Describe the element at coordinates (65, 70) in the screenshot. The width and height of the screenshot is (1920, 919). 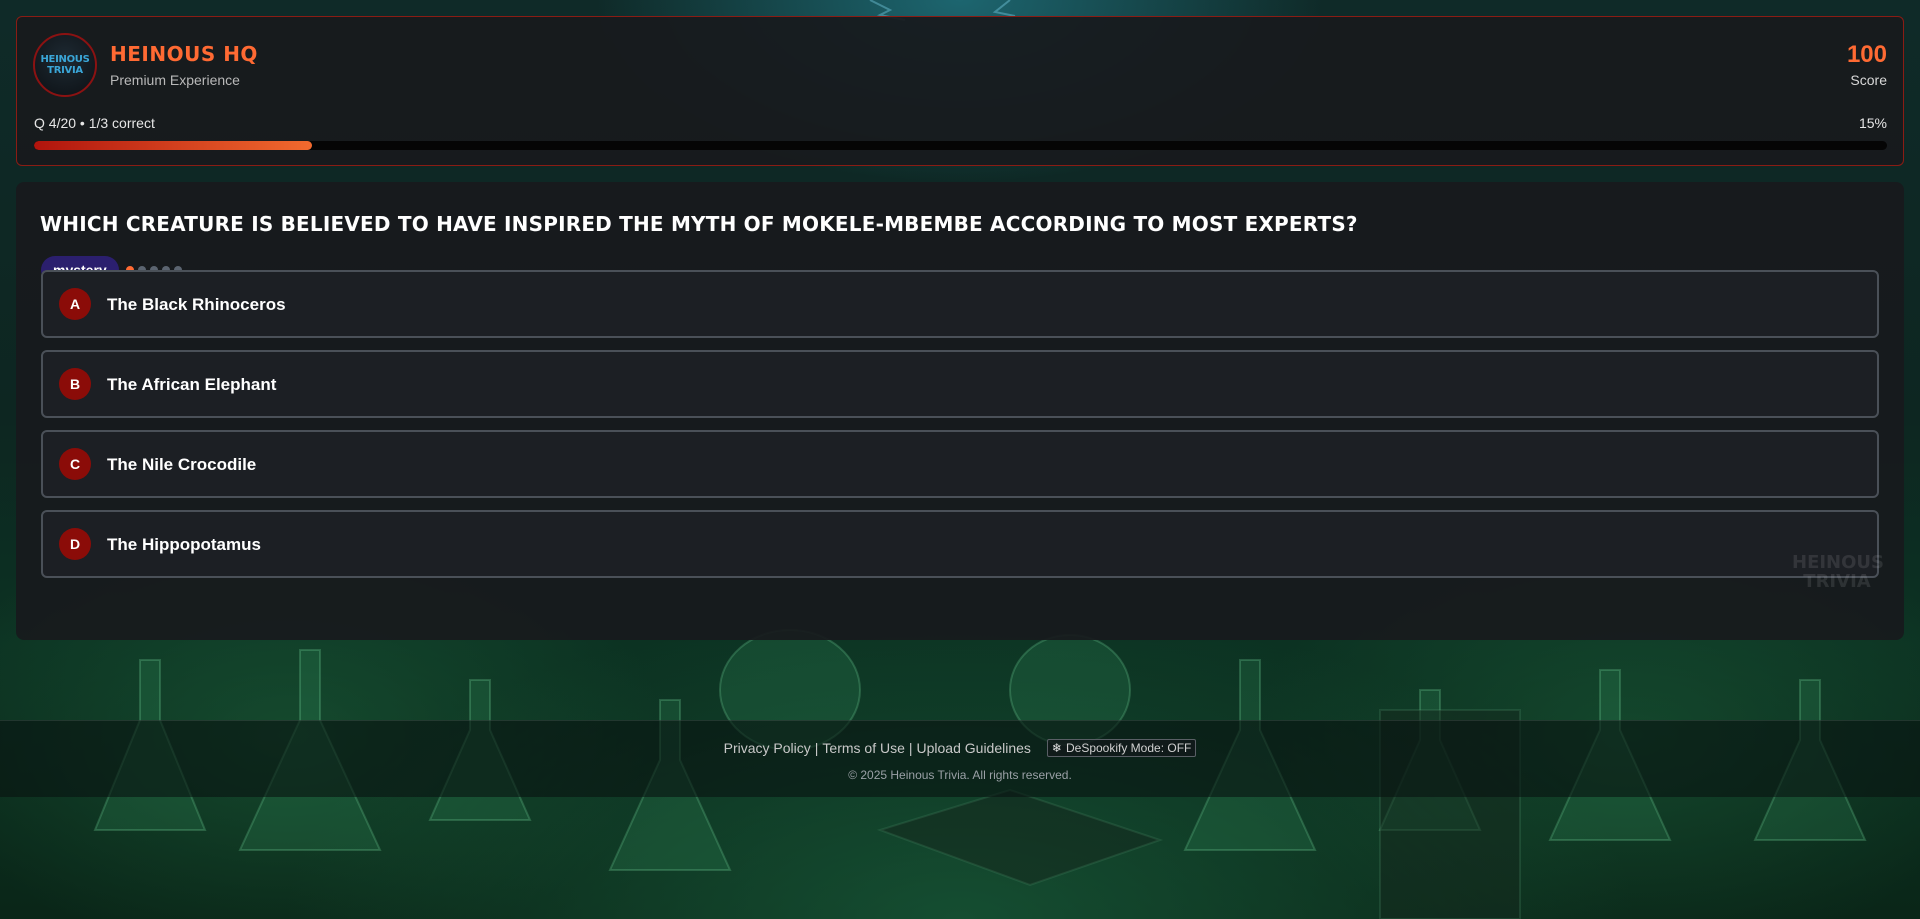
I see `logo-line-2: TRIVIA` at that location.